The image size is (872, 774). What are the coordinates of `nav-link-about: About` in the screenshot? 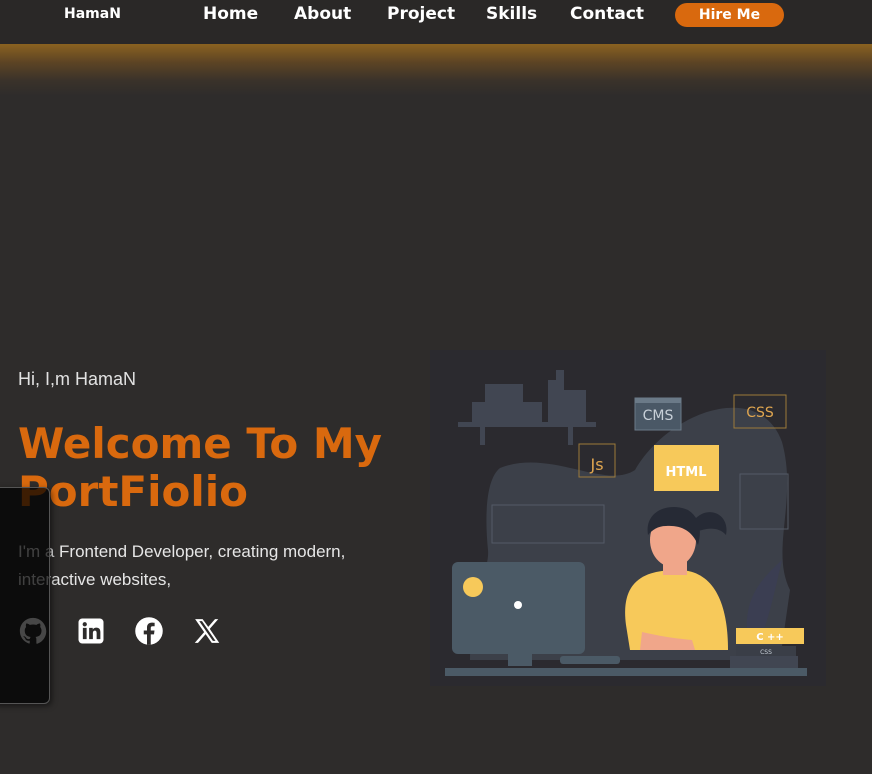 It's located at (322, 14).